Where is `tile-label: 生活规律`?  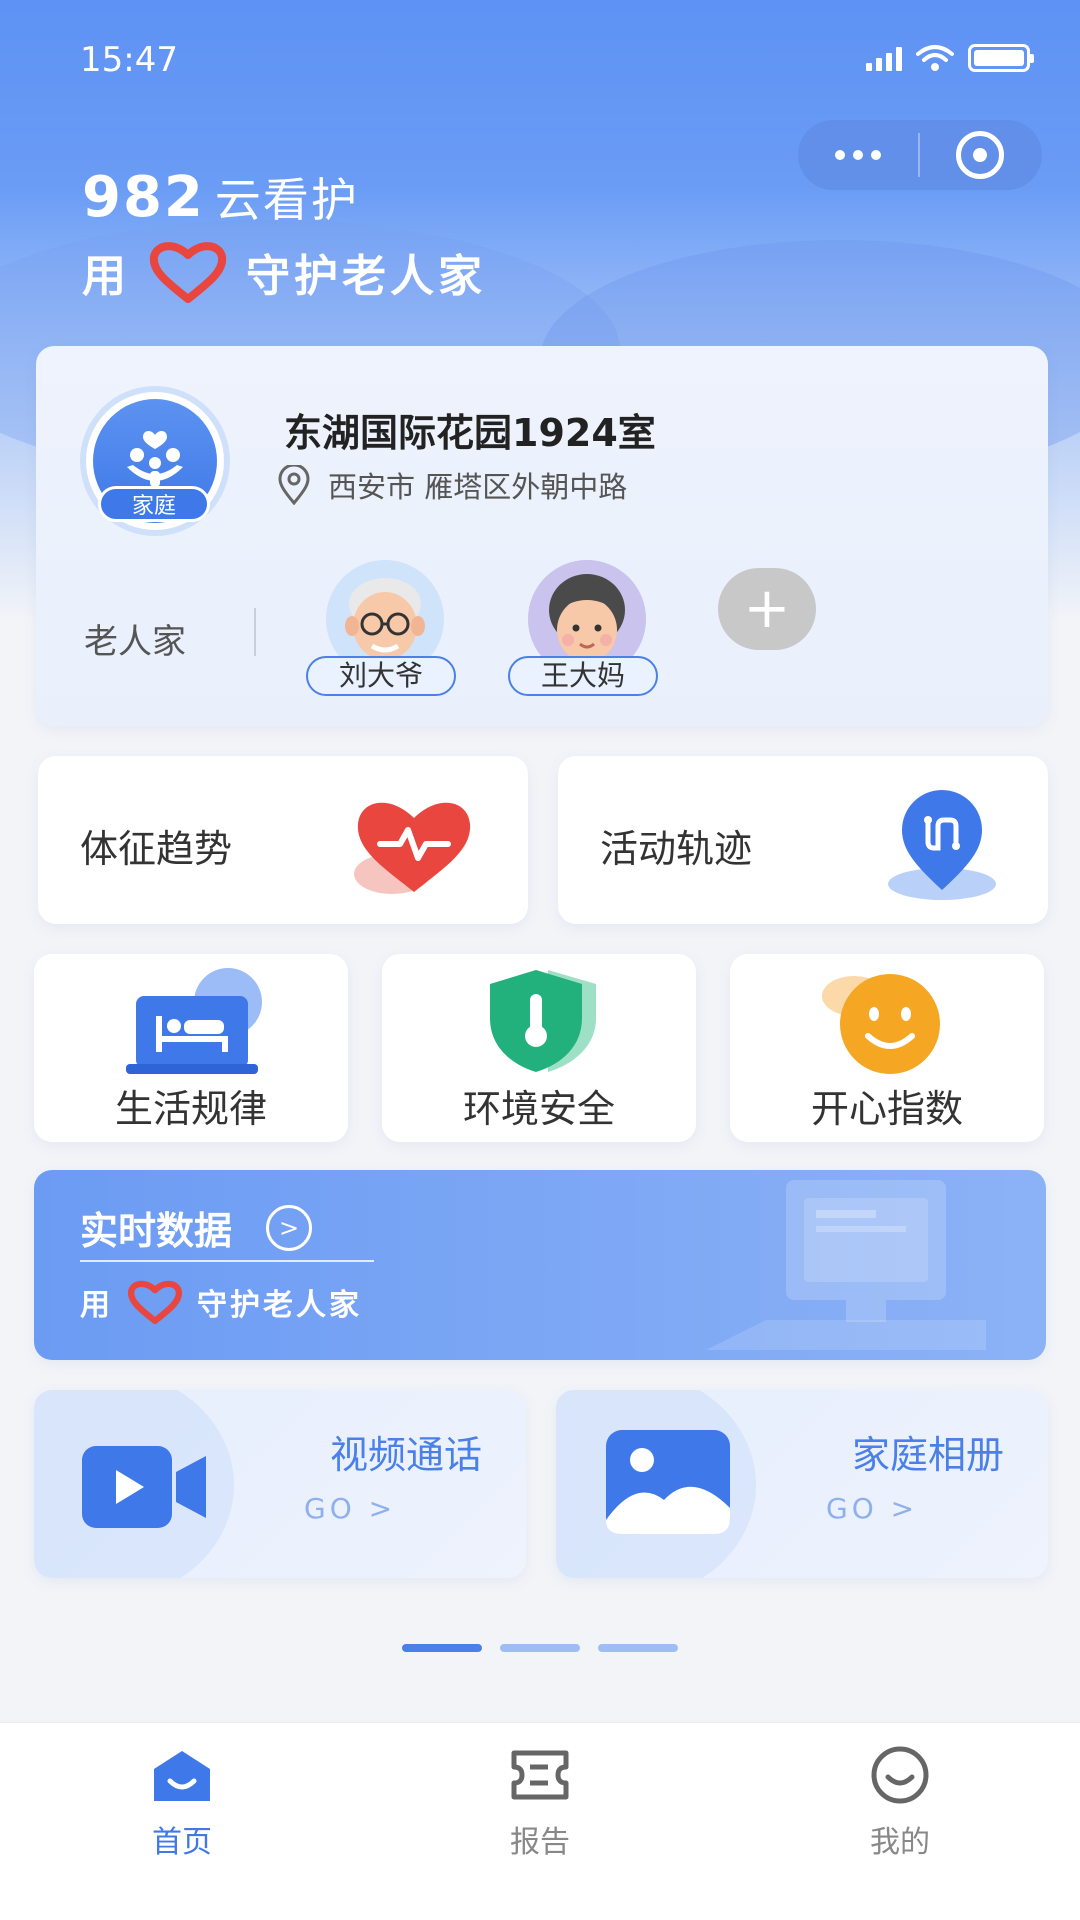
tile-label: 生活规律 is located at coordinates (190, 1109).